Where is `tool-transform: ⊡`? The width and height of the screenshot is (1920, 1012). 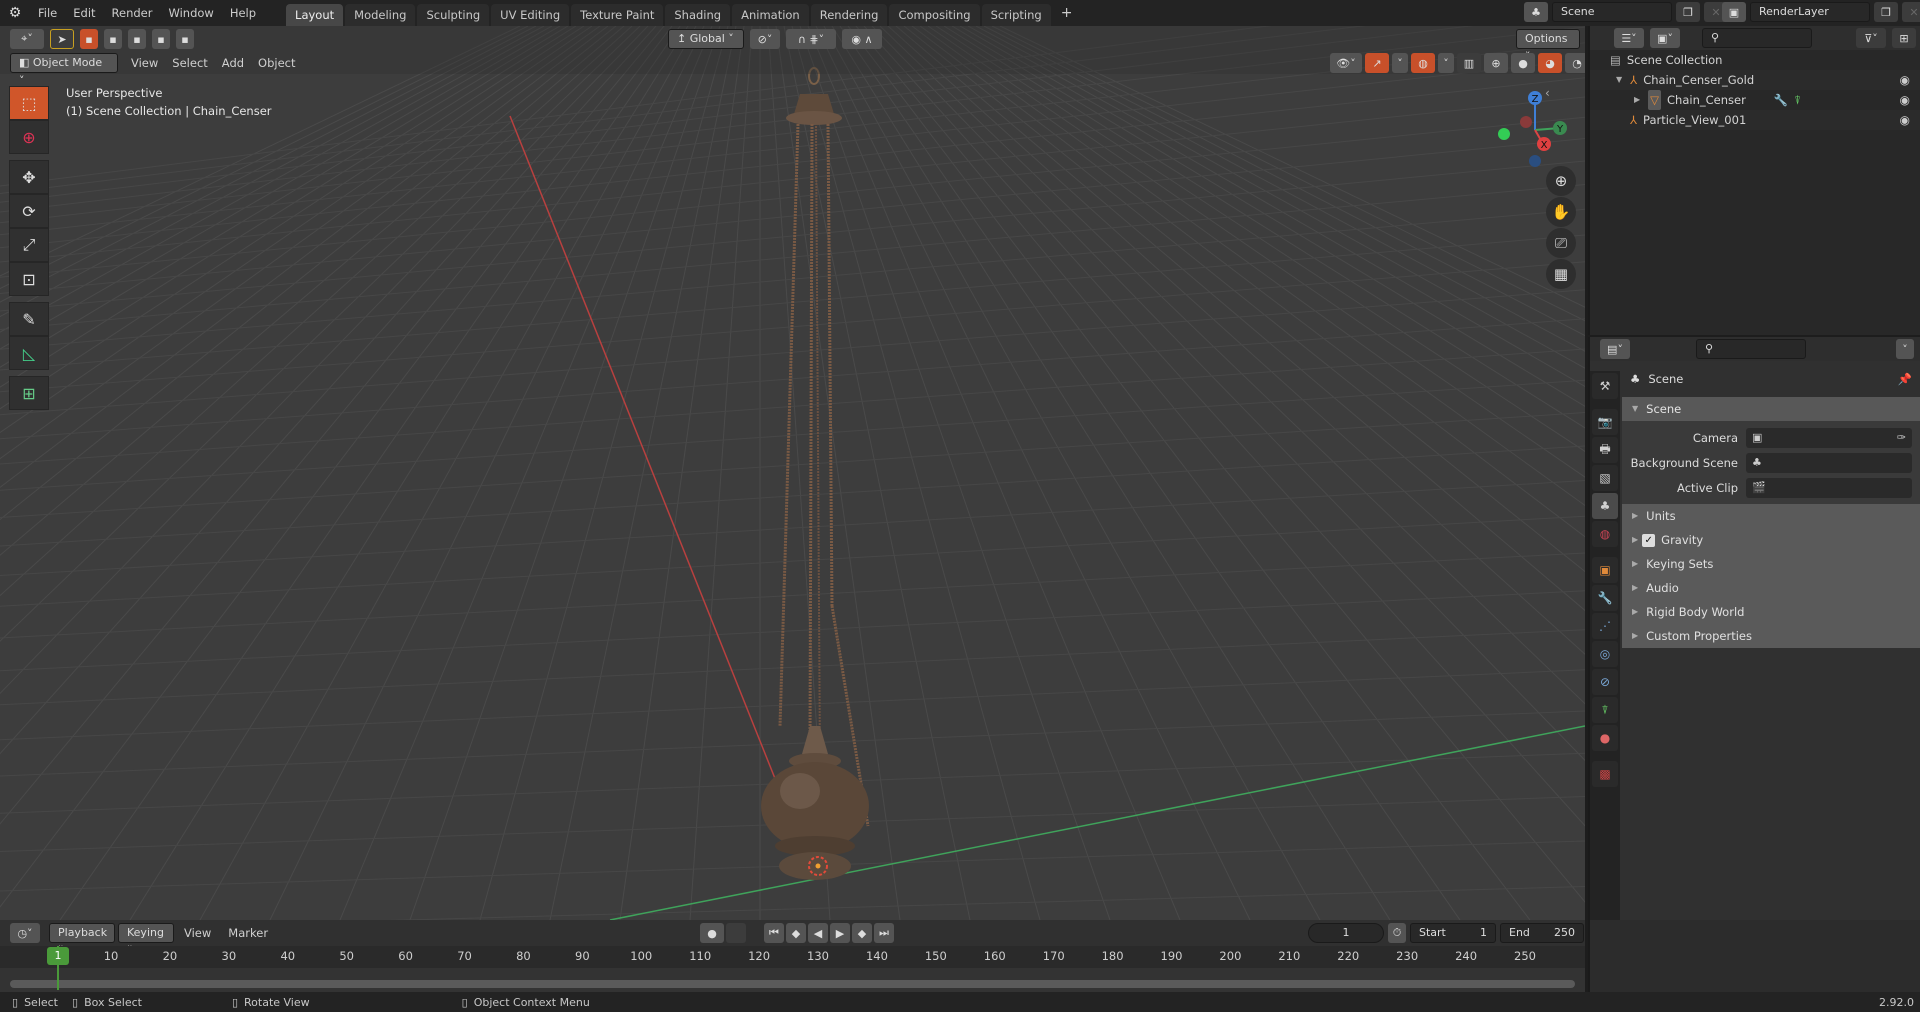
tool-transform: ⊡ is located at coordinates (29, 279).